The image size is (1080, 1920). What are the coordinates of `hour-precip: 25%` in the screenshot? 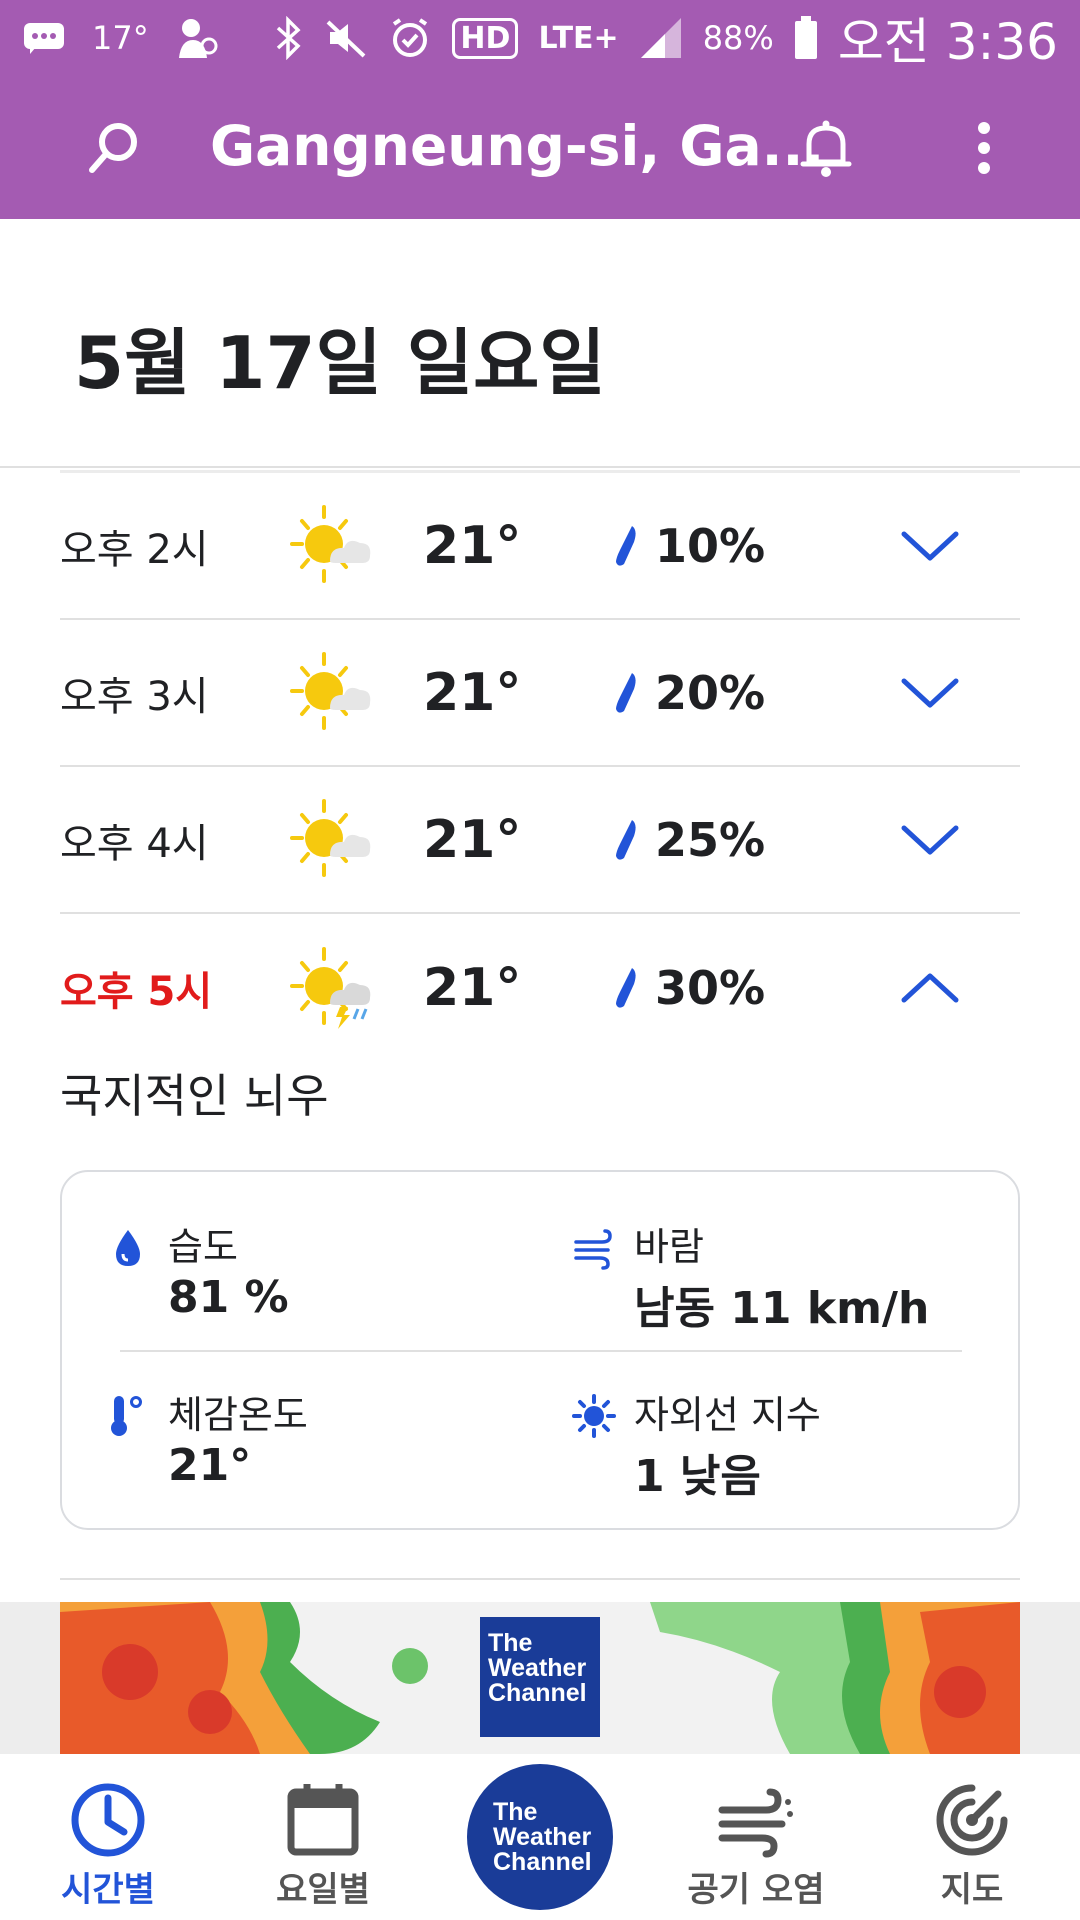 It's located at (710, 839).